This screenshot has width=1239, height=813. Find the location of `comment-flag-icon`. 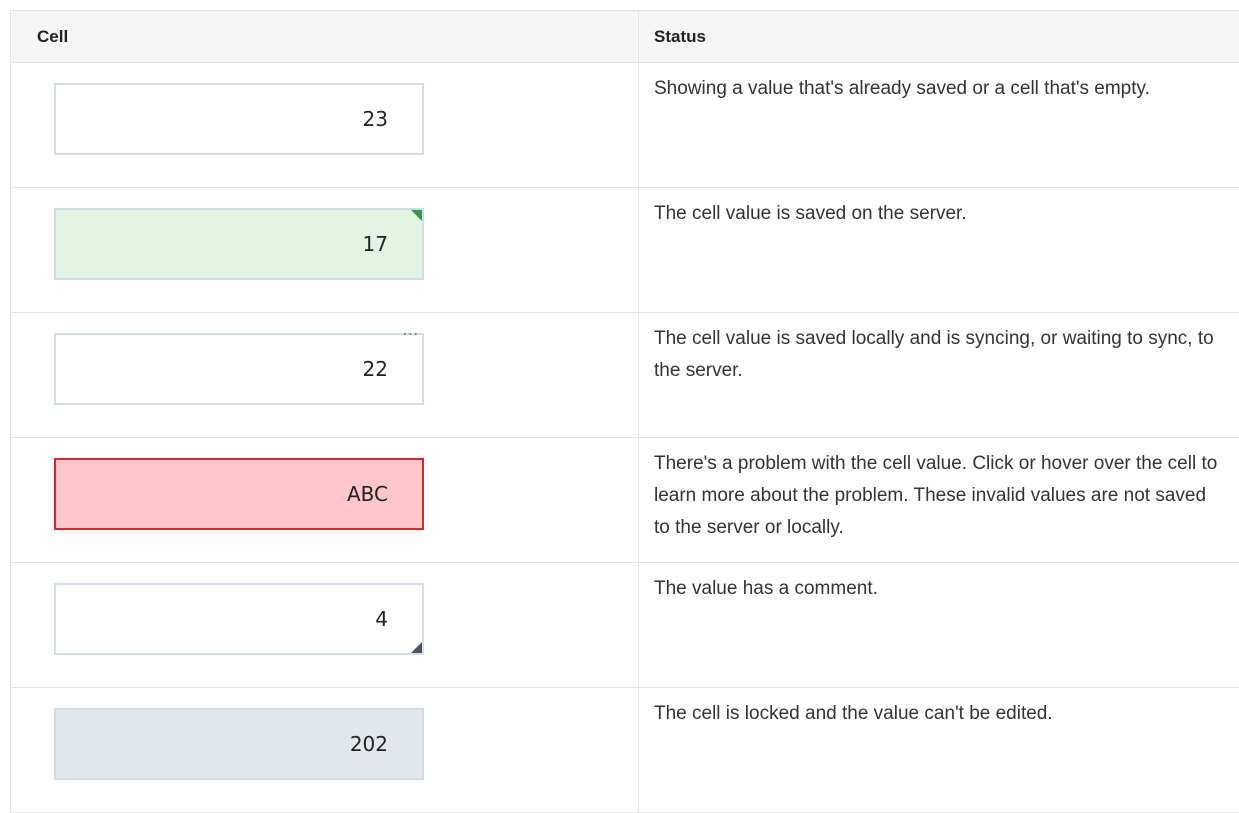

comment-flag-icon is located at coordinates (416, 647).